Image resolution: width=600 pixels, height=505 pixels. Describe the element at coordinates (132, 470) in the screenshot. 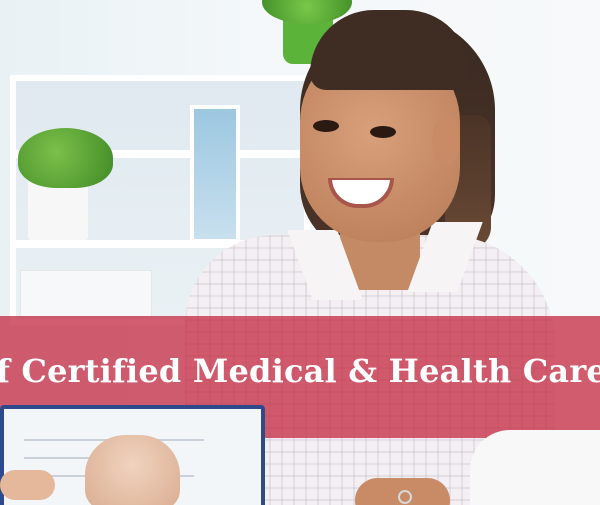

I see `interviewer-hand` at that location.